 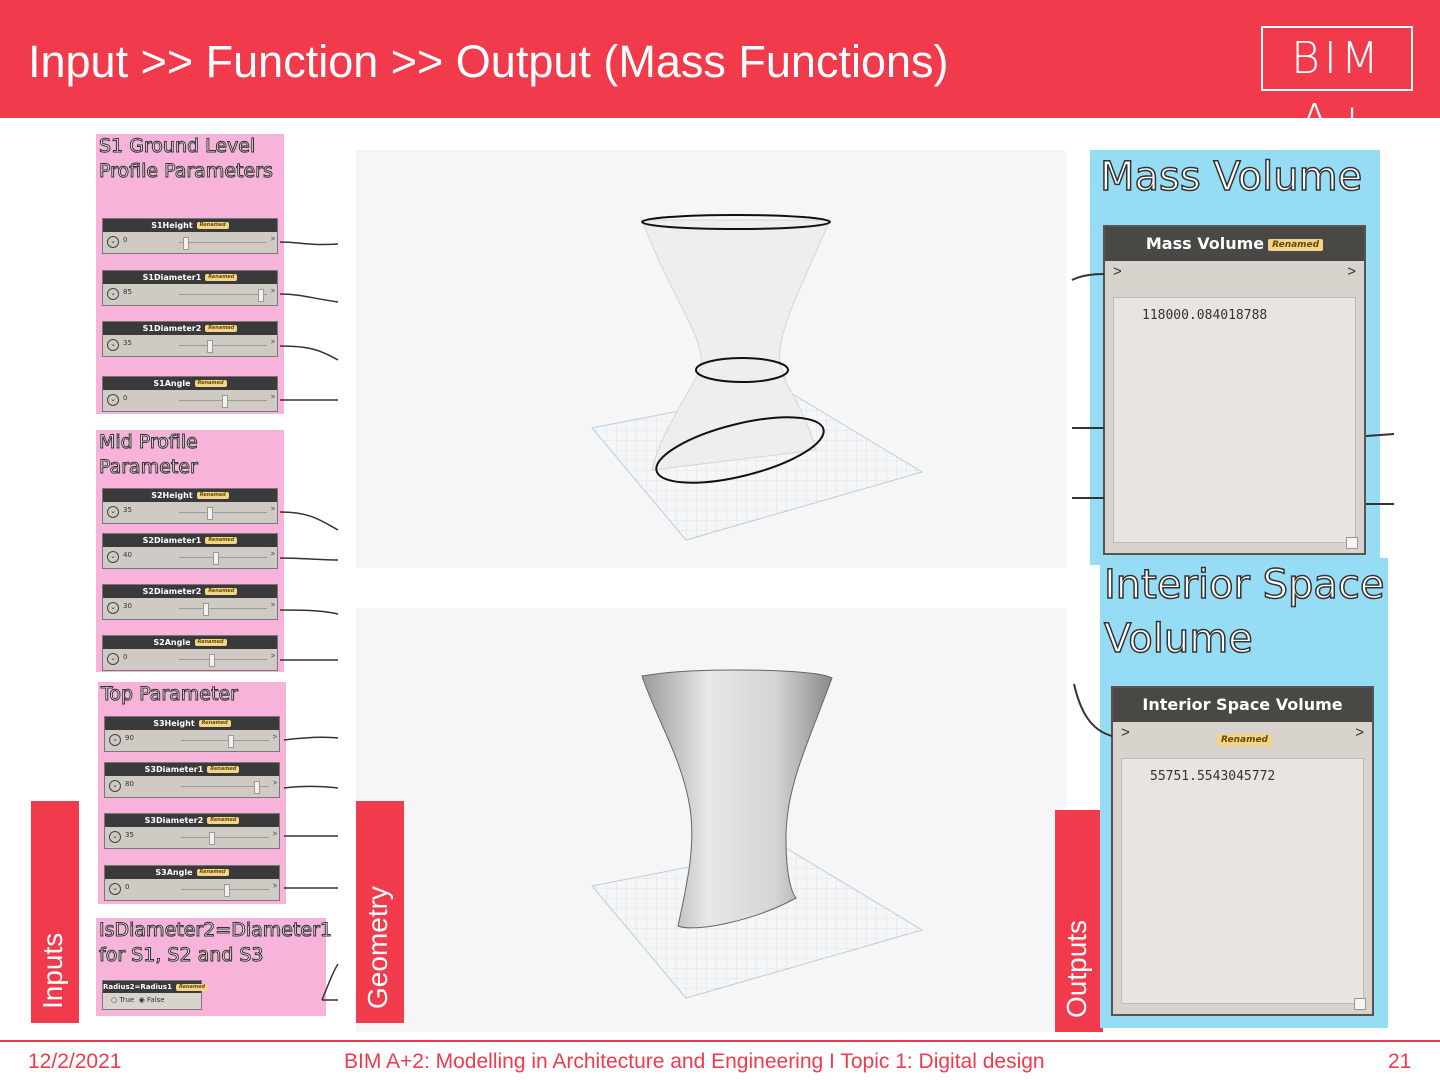 What do you see at coordinates (172, 277) in the screenshot?
I see `node-name: S1Diameter1` at bounding box center [172, 277].